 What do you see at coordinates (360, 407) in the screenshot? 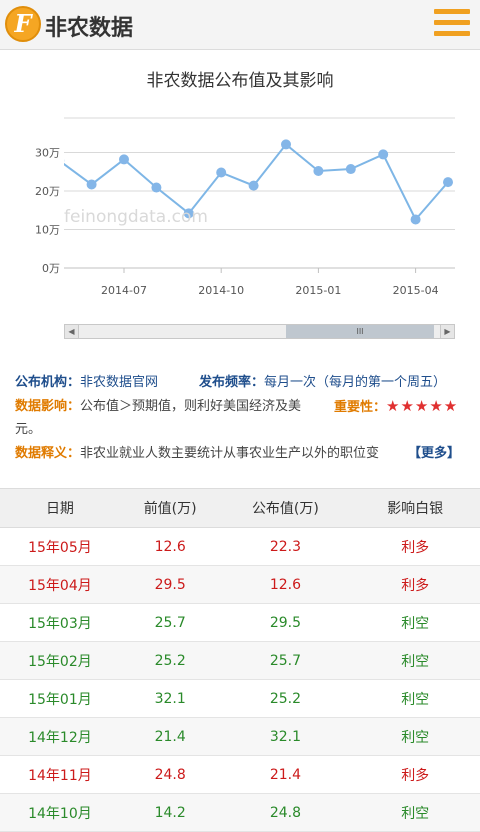
I see `importance-label: 重要性：` at bounding box center [360, 407].